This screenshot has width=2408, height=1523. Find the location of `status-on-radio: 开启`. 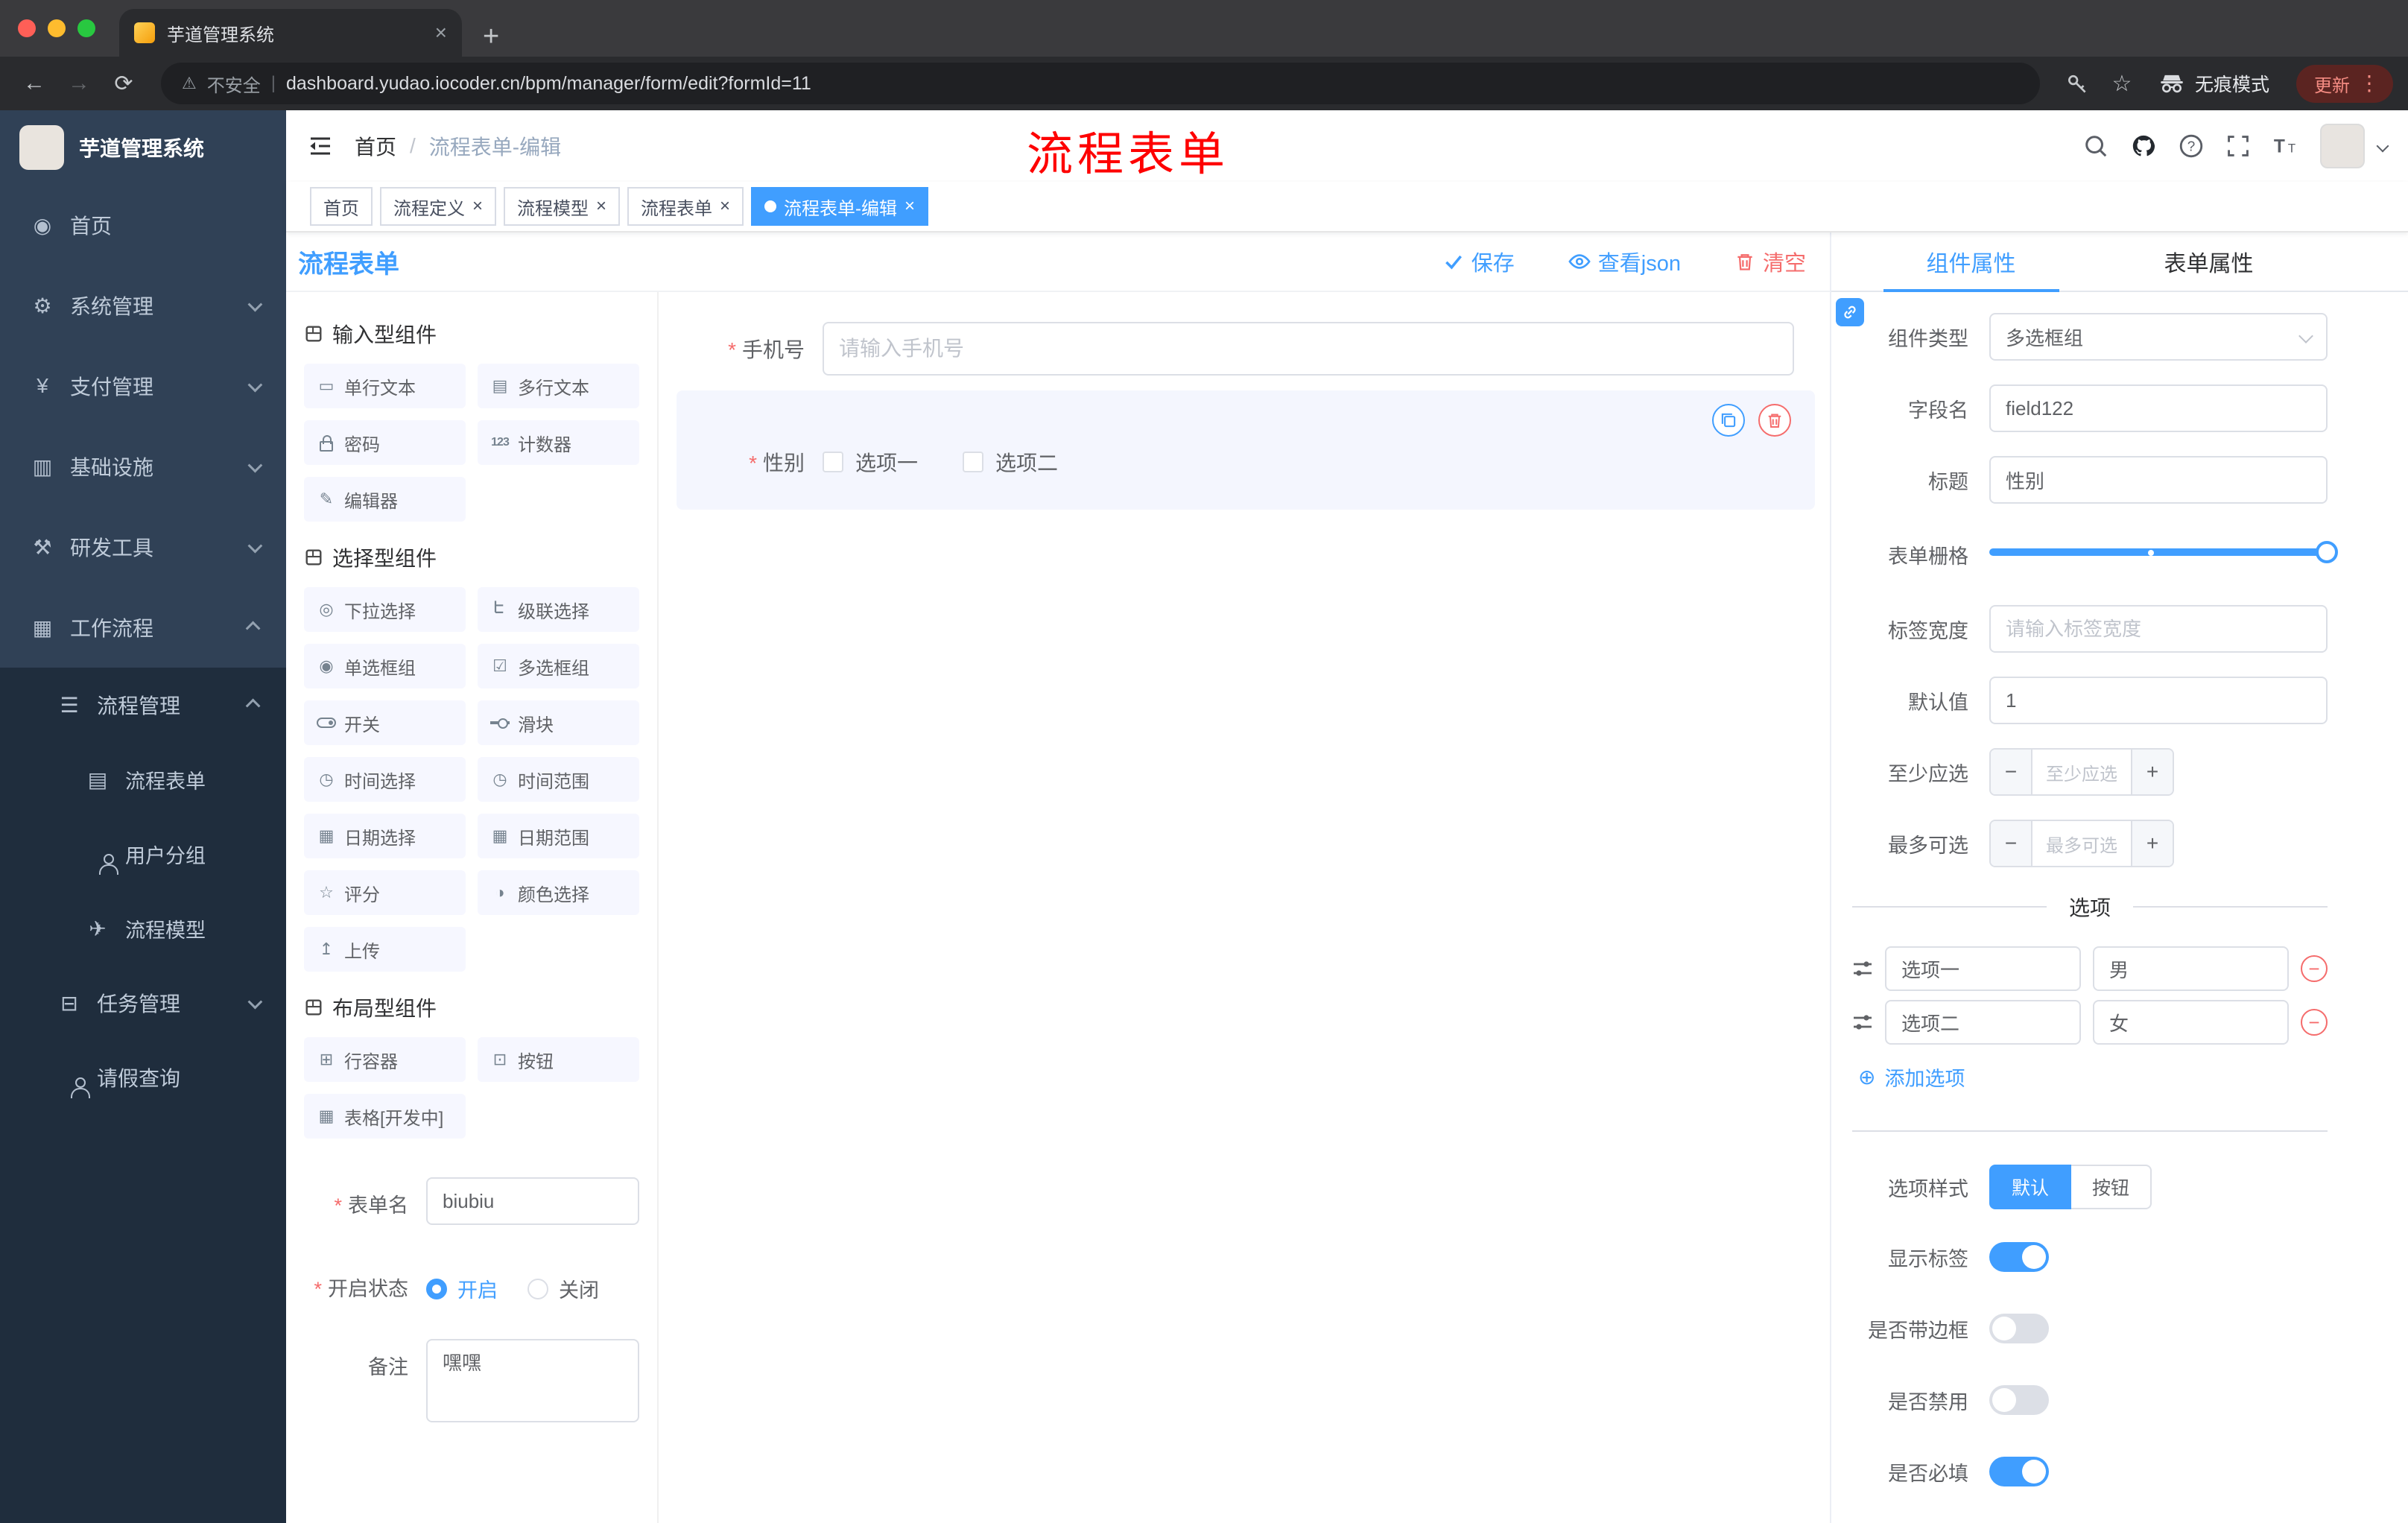

status-on-radio: 开启 is located at coordinates (462, 1289).